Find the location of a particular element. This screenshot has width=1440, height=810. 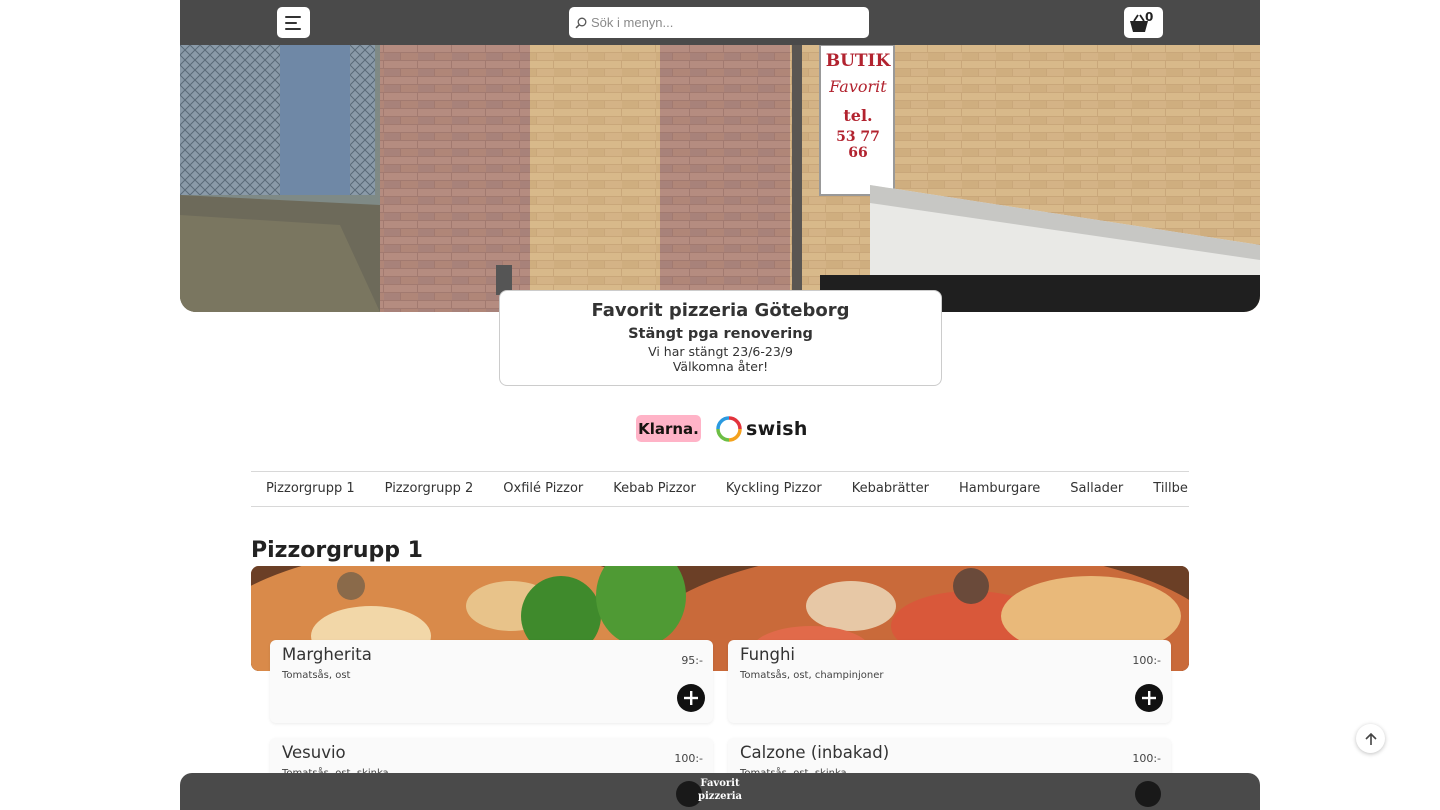

restaurant-name: Favorit pizzeria Göteborg is located at coordinates (720, 310).